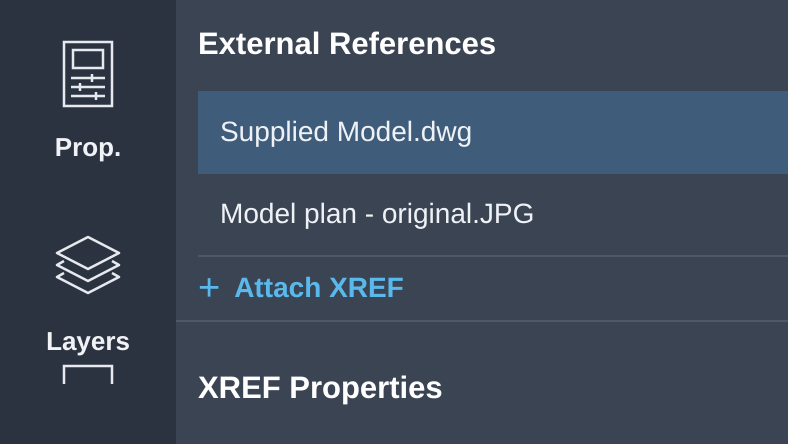  What do you see at coordinates (493, 132) in the screenshot?
I see `file-row: Supplied Model.dwg` at bounding box center [493, 132].